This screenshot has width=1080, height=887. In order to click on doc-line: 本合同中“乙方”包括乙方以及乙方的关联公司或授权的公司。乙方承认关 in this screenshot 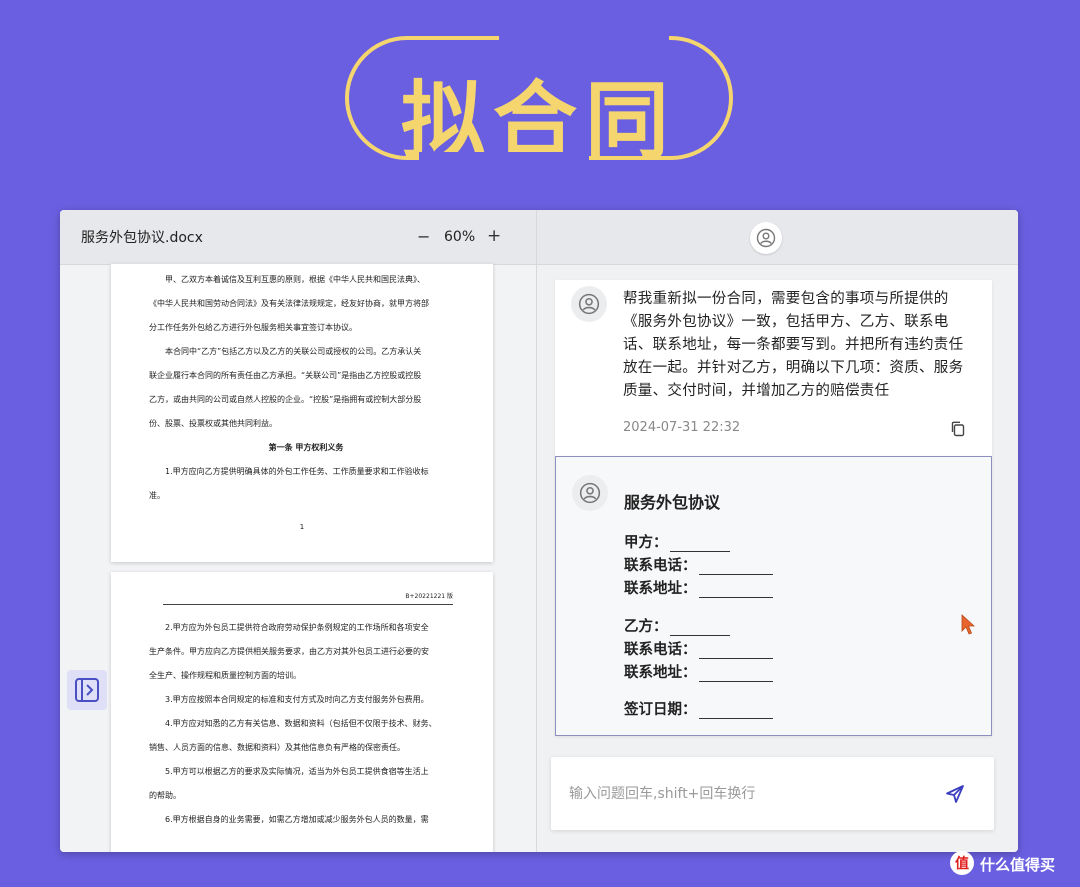, I will do `click(293, 351)`.